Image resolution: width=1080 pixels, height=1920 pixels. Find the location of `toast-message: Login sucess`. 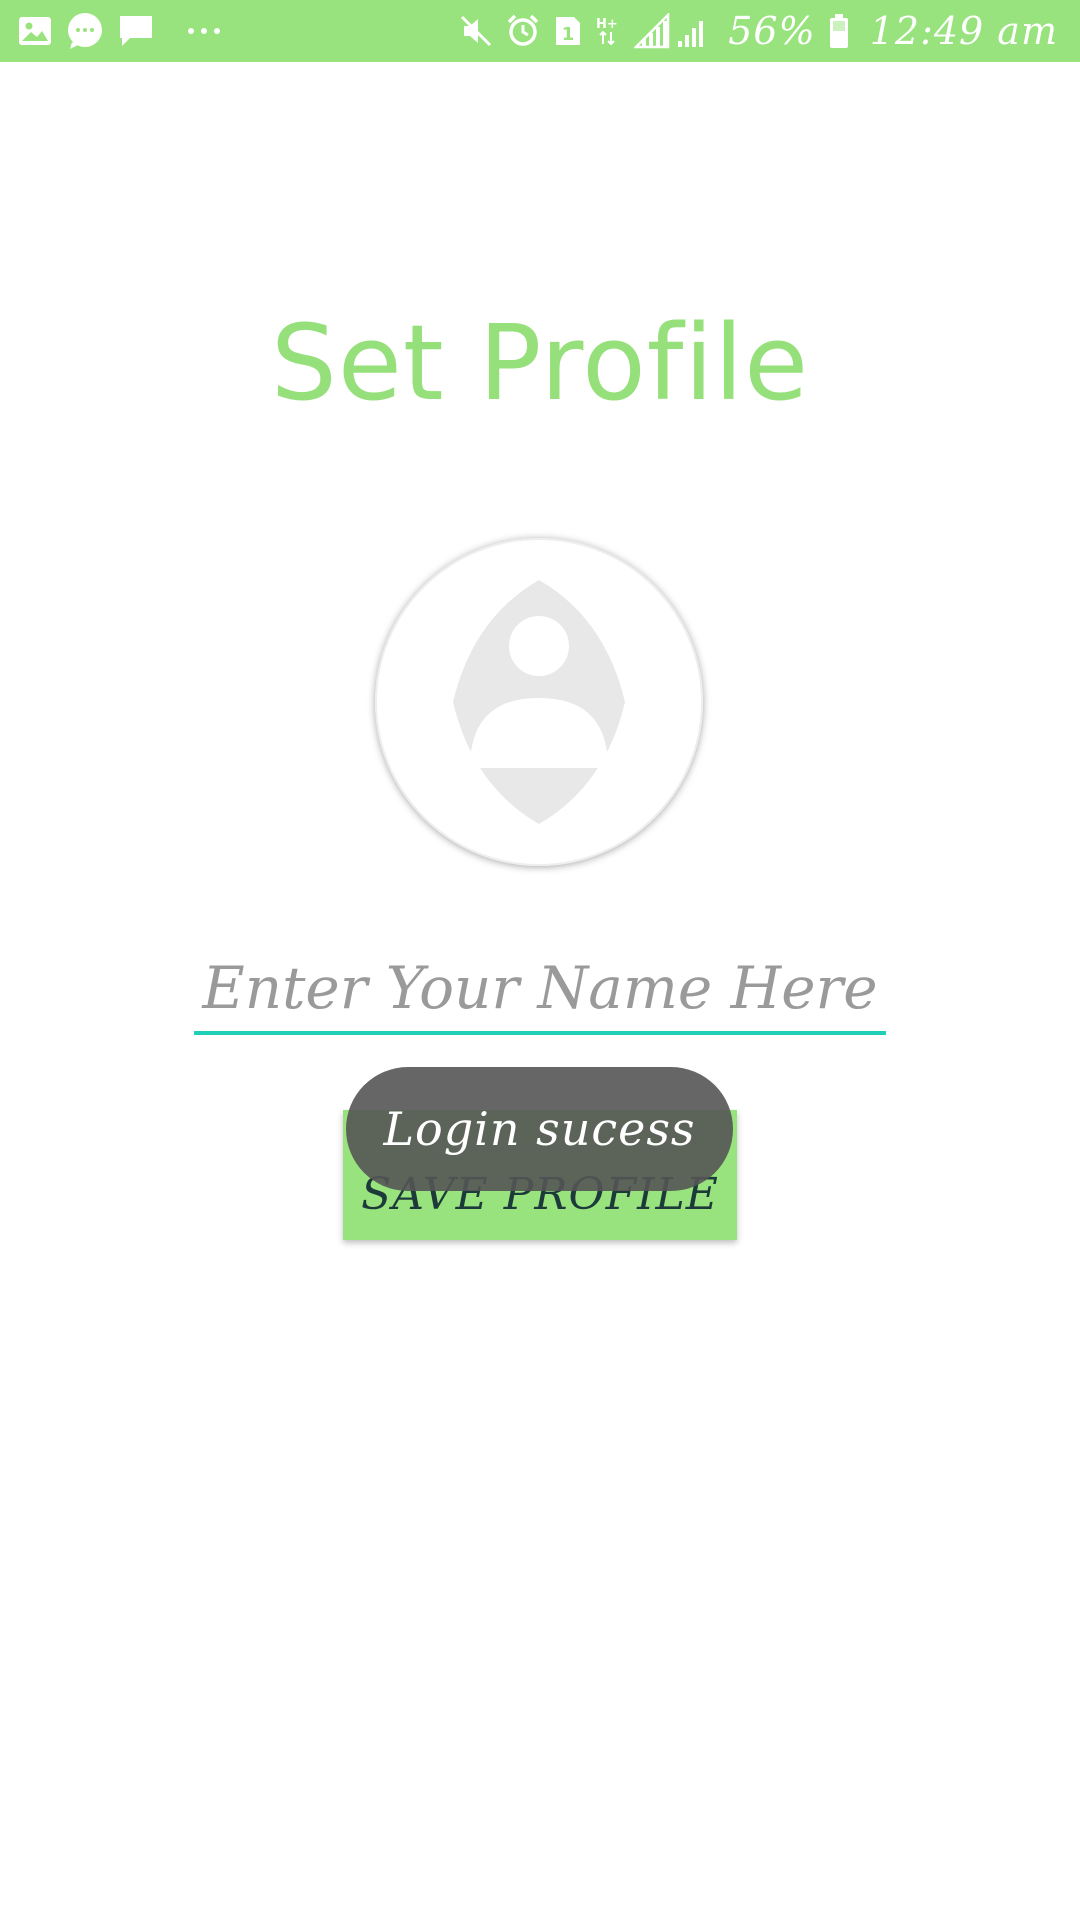

toast-message: Login sucess is located at coordinates (539, 1129).